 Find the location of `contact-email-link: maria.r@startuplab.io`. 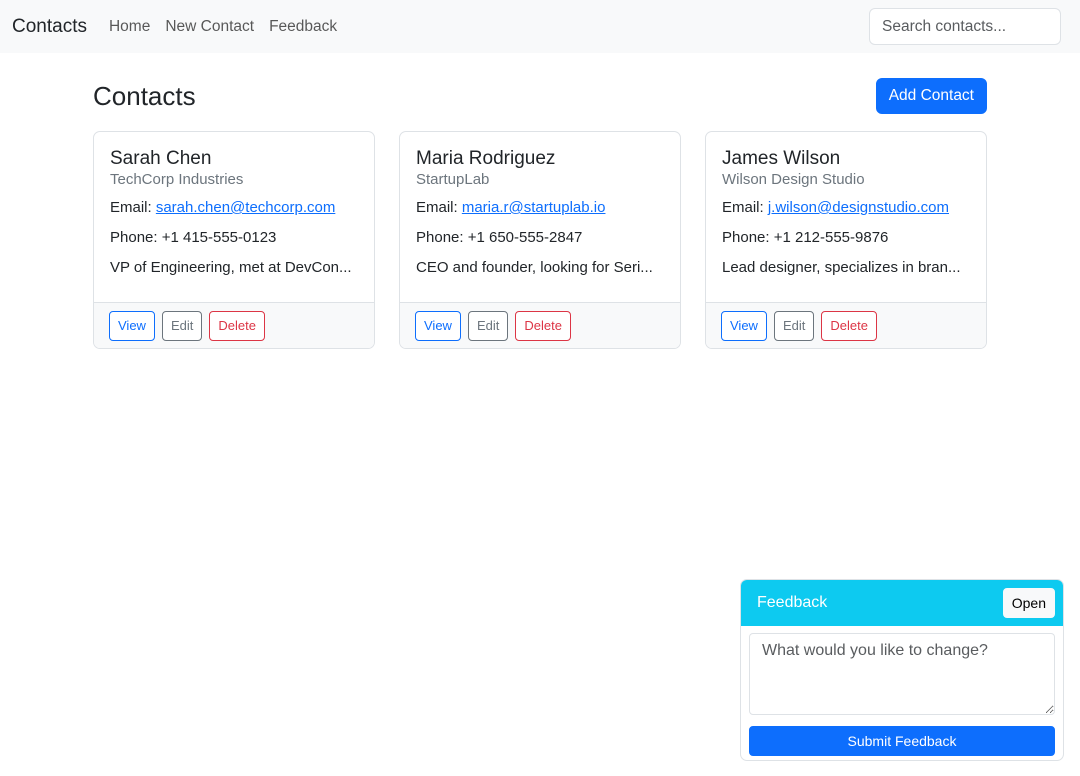

contact-email-link: maria.r@startuplab.io is located at coordinates (534, 207).